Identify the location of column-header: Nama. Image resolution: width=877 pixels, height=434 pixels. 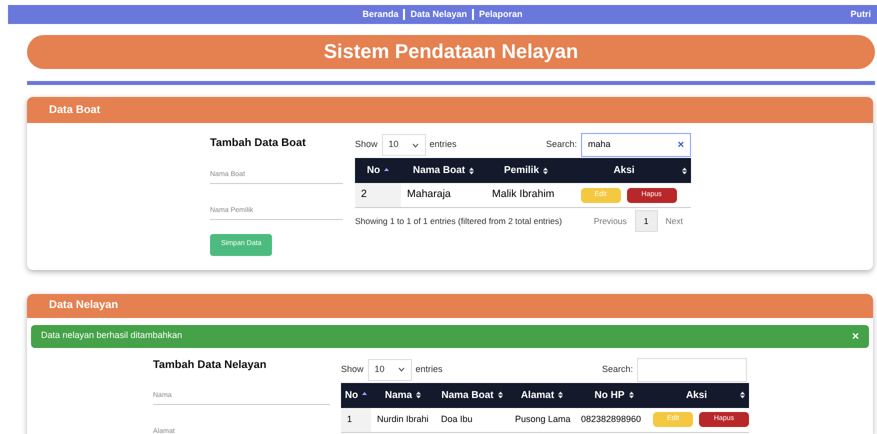
(403, 395).